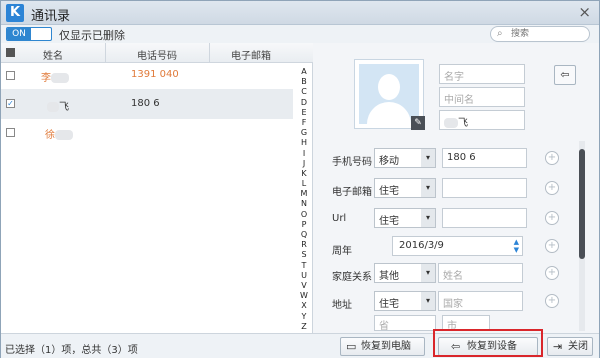 The width and height of the screenshot is (600, 358). I want to click on anniversary-label: 周年, so click(342, 251).